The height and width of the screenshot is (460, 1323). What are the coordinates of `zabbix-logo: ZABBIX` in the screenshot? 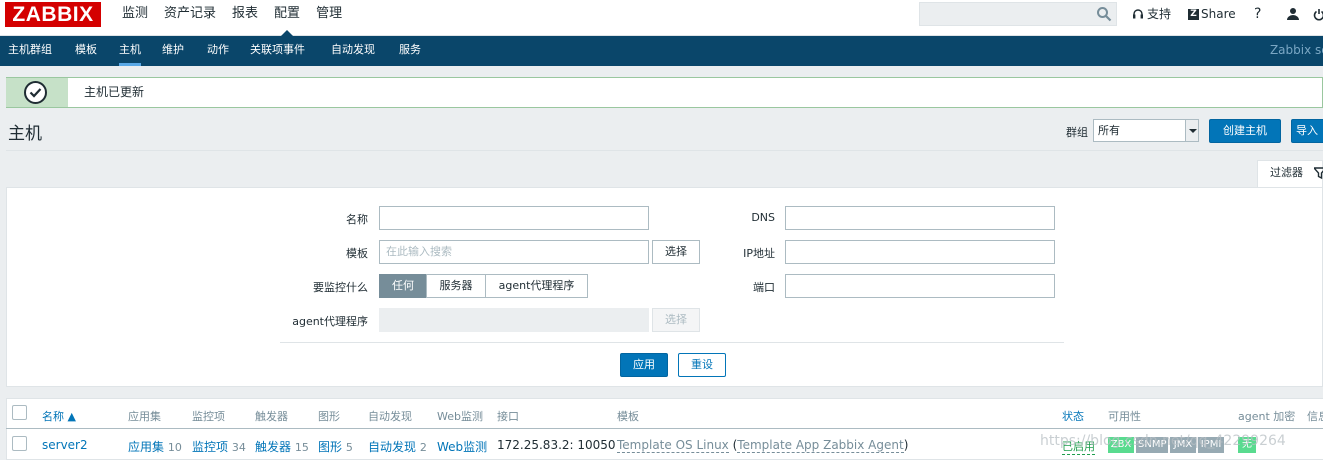 It's located at (53, 14).